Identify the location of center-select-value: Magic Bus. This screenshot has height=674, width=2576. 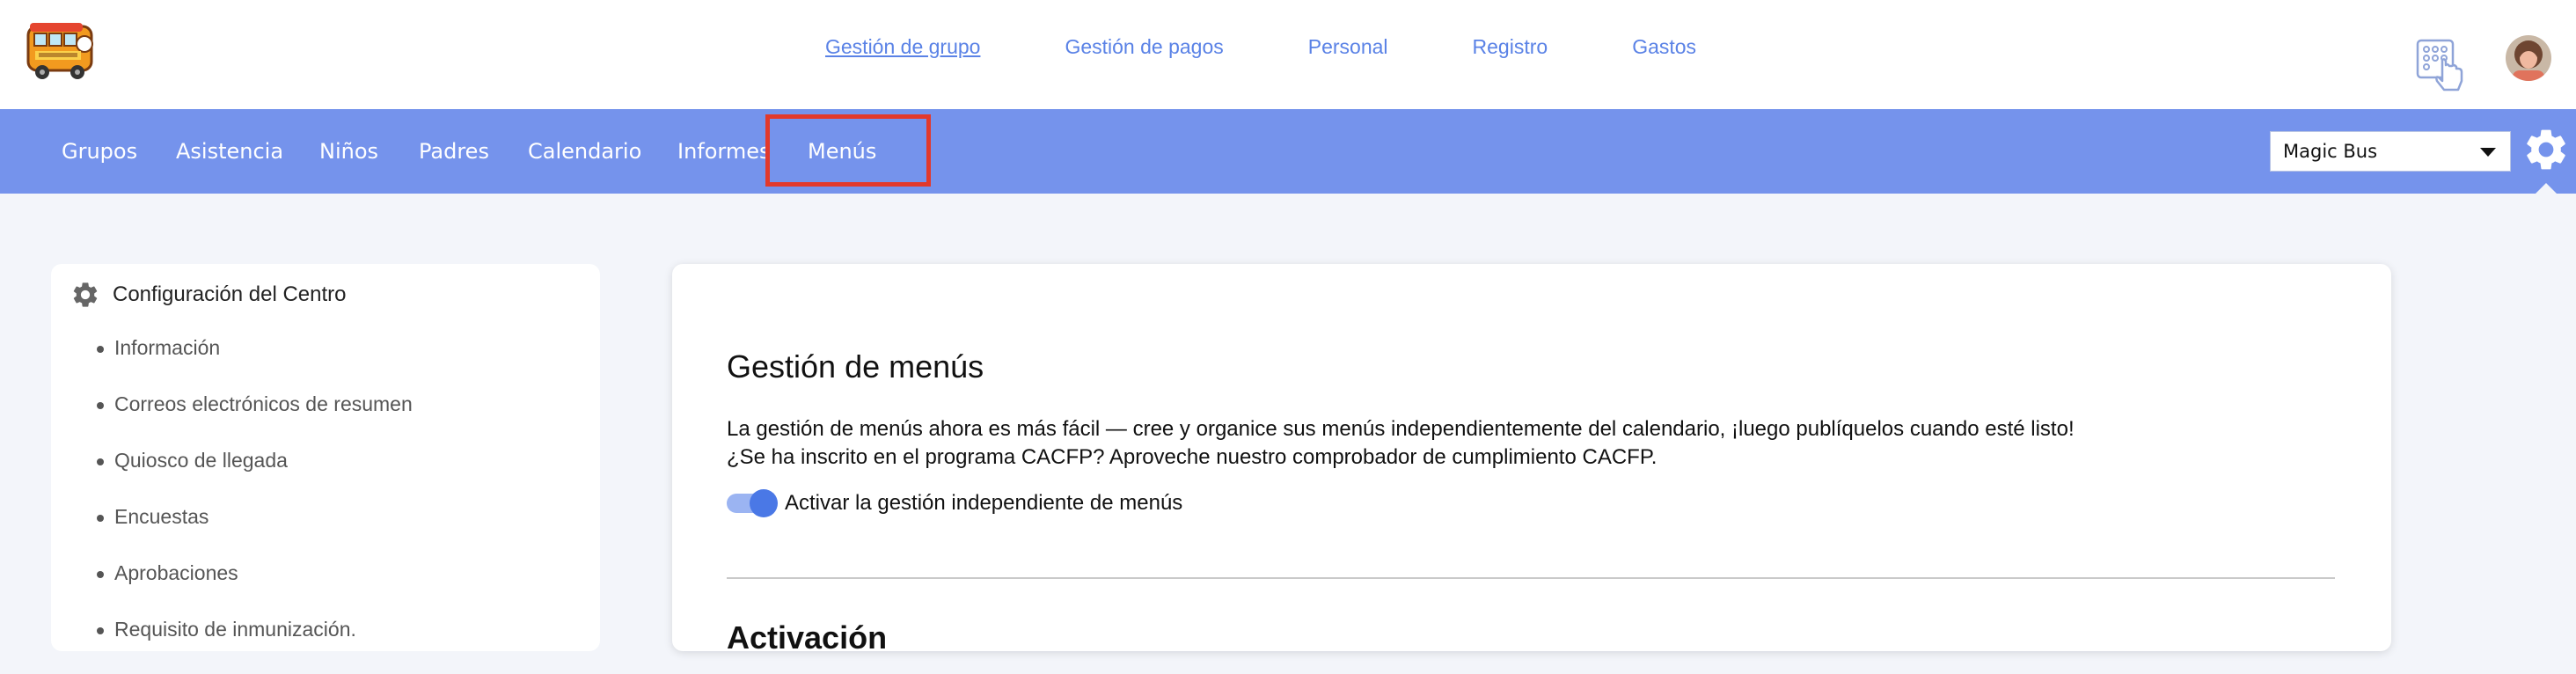
(2330, 151).